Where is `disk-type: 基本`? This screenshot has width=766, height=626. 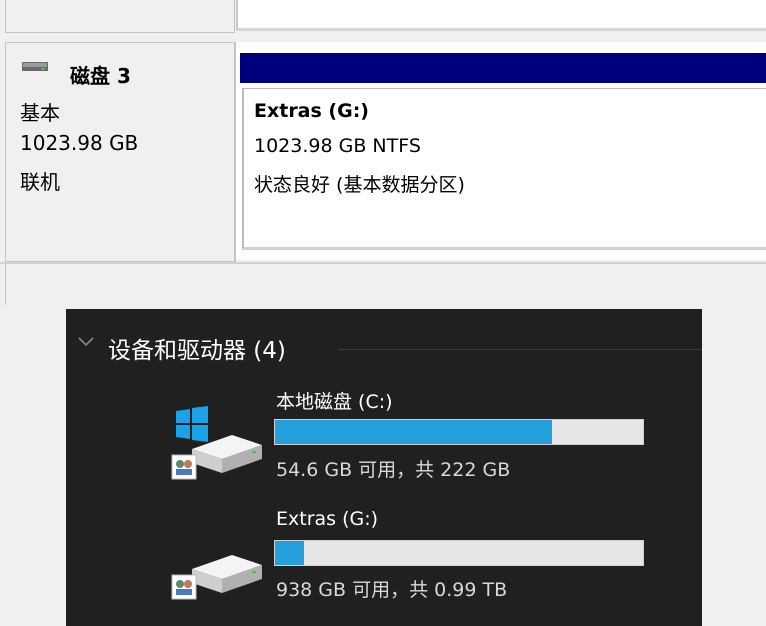
disk-type: 基本 is located at coordinates (40, 113).